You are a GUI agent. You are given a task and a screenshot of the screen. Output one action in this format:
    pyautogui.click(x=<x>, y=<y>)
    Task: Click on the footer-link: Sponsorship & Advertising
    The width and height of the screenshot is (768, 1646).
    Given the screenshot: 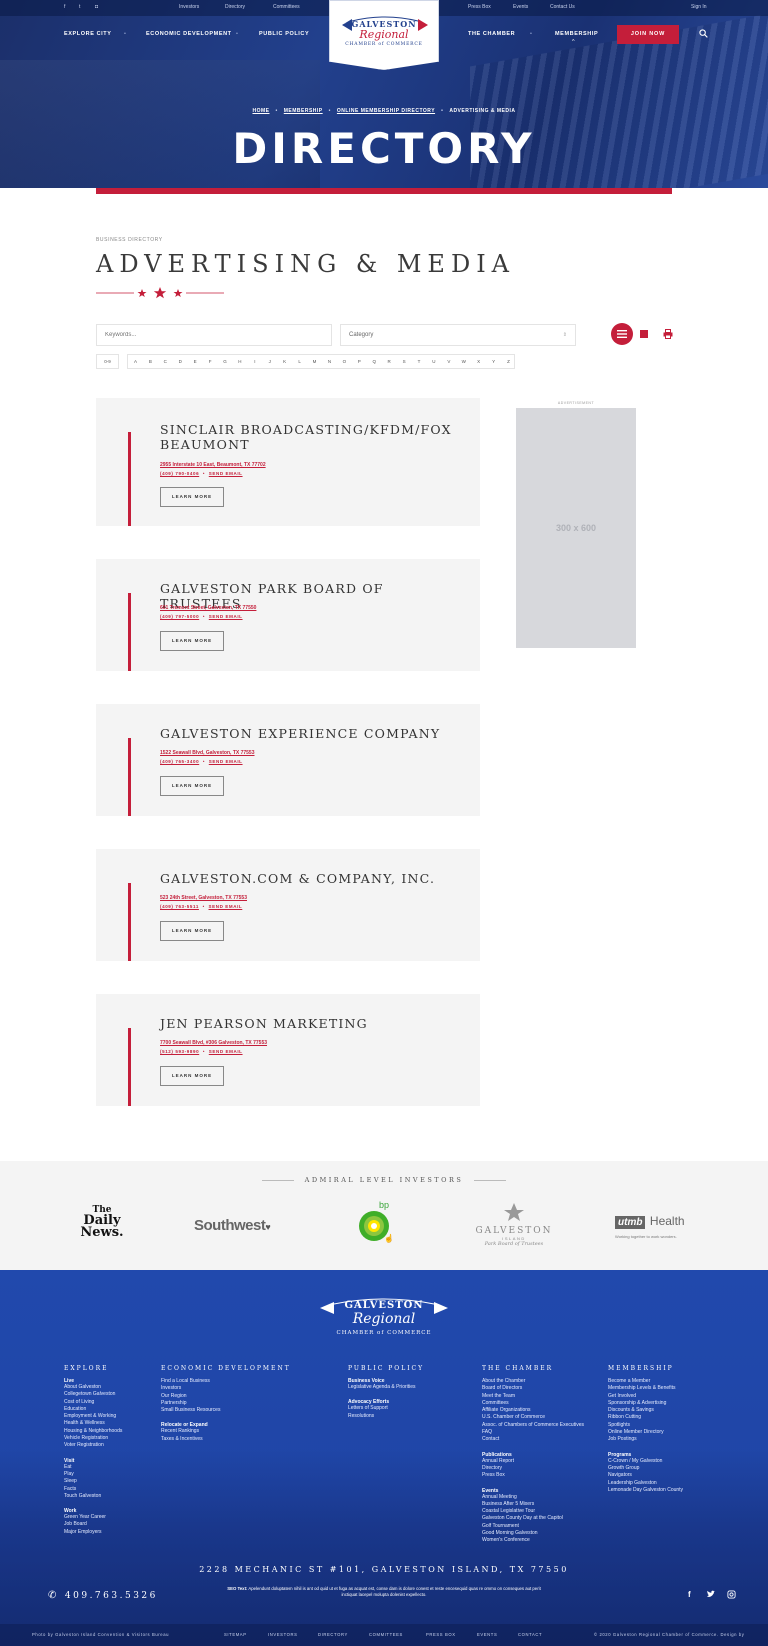 What is the action you would take?
    pyautogui.click(x=668, y=1403)
    